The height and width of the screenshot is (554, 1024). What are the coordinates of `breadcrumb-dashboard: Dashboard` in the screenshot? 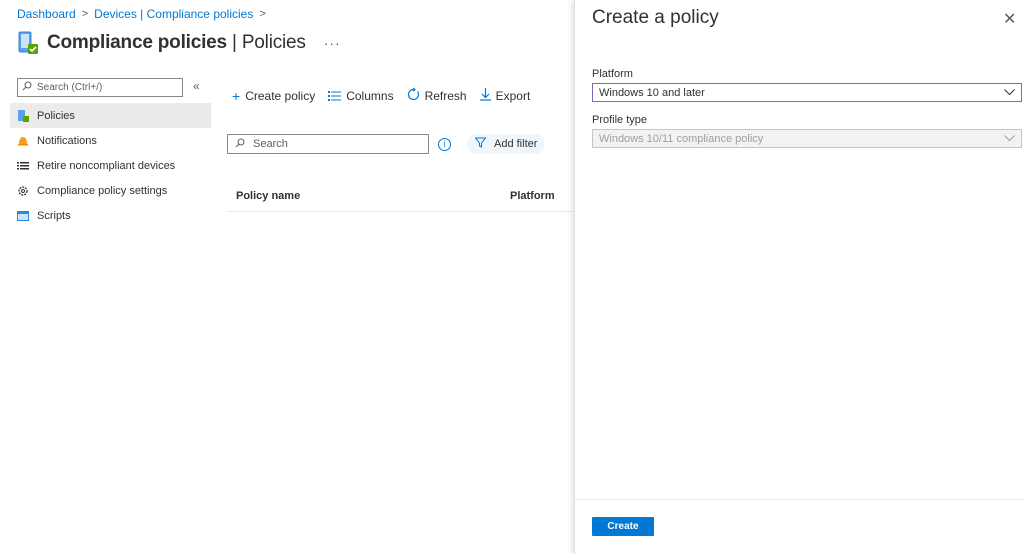 It's located at (46, 14).